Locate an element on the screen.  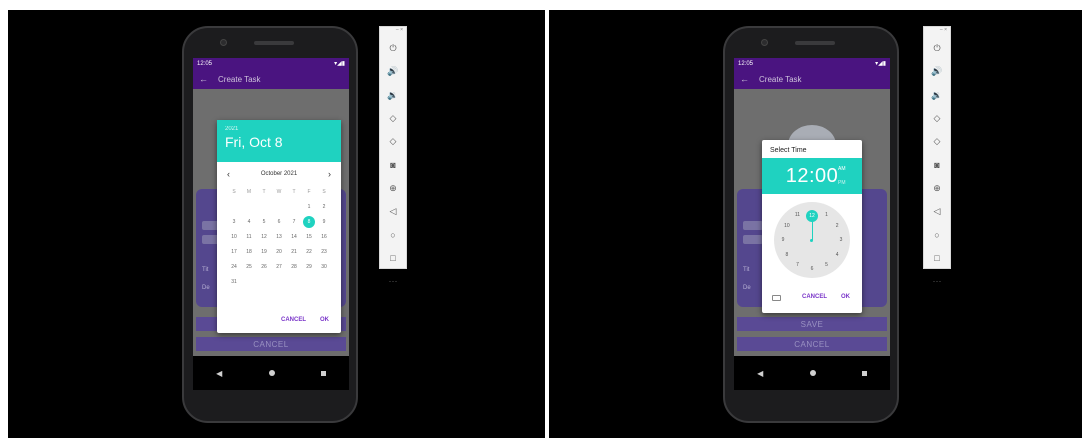
calendar-day: 1 is located at coordinates (309, 206).